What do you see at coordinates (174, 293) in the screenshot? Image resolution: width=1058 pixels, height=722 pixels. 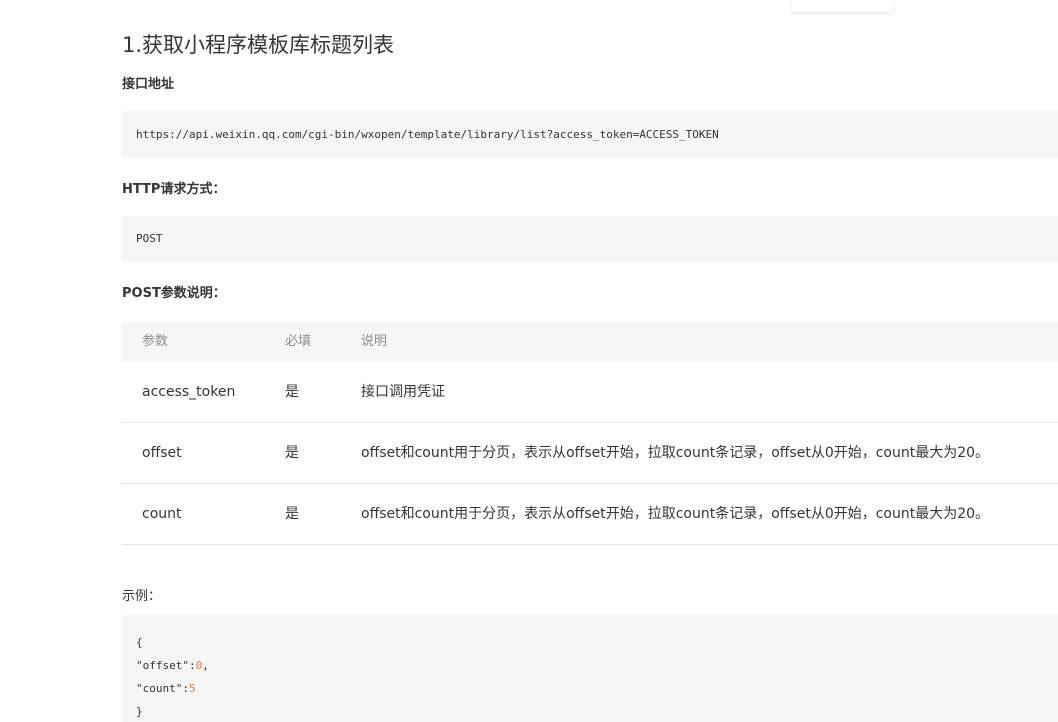 I see `params-heading: POST参数说明：` at bounding box center [174, 293].